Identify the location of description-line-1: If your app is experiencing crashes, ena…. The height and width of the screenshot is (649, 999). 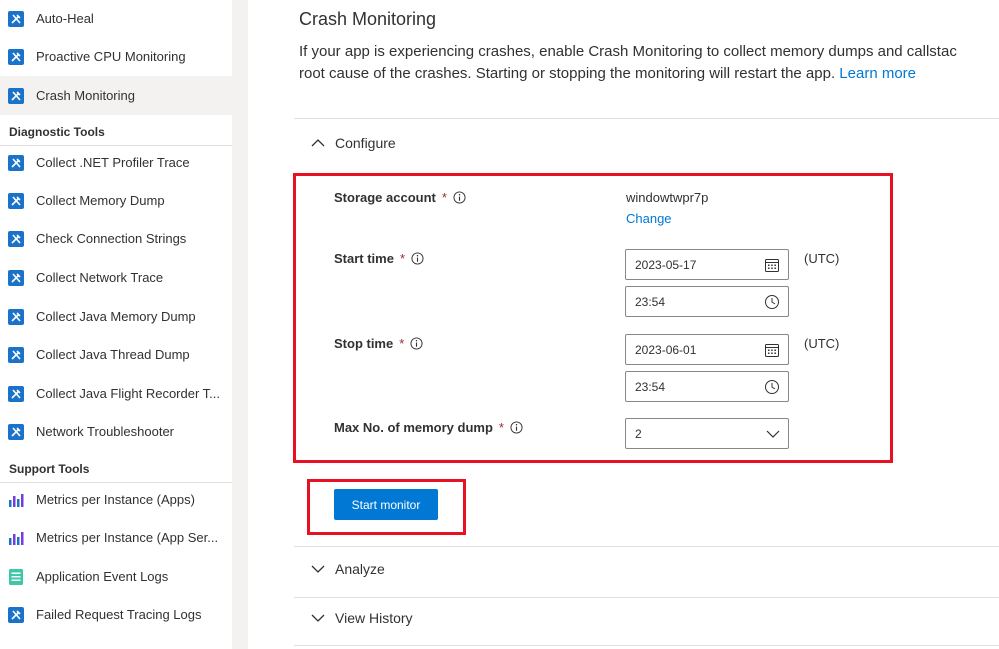
(628, 51).